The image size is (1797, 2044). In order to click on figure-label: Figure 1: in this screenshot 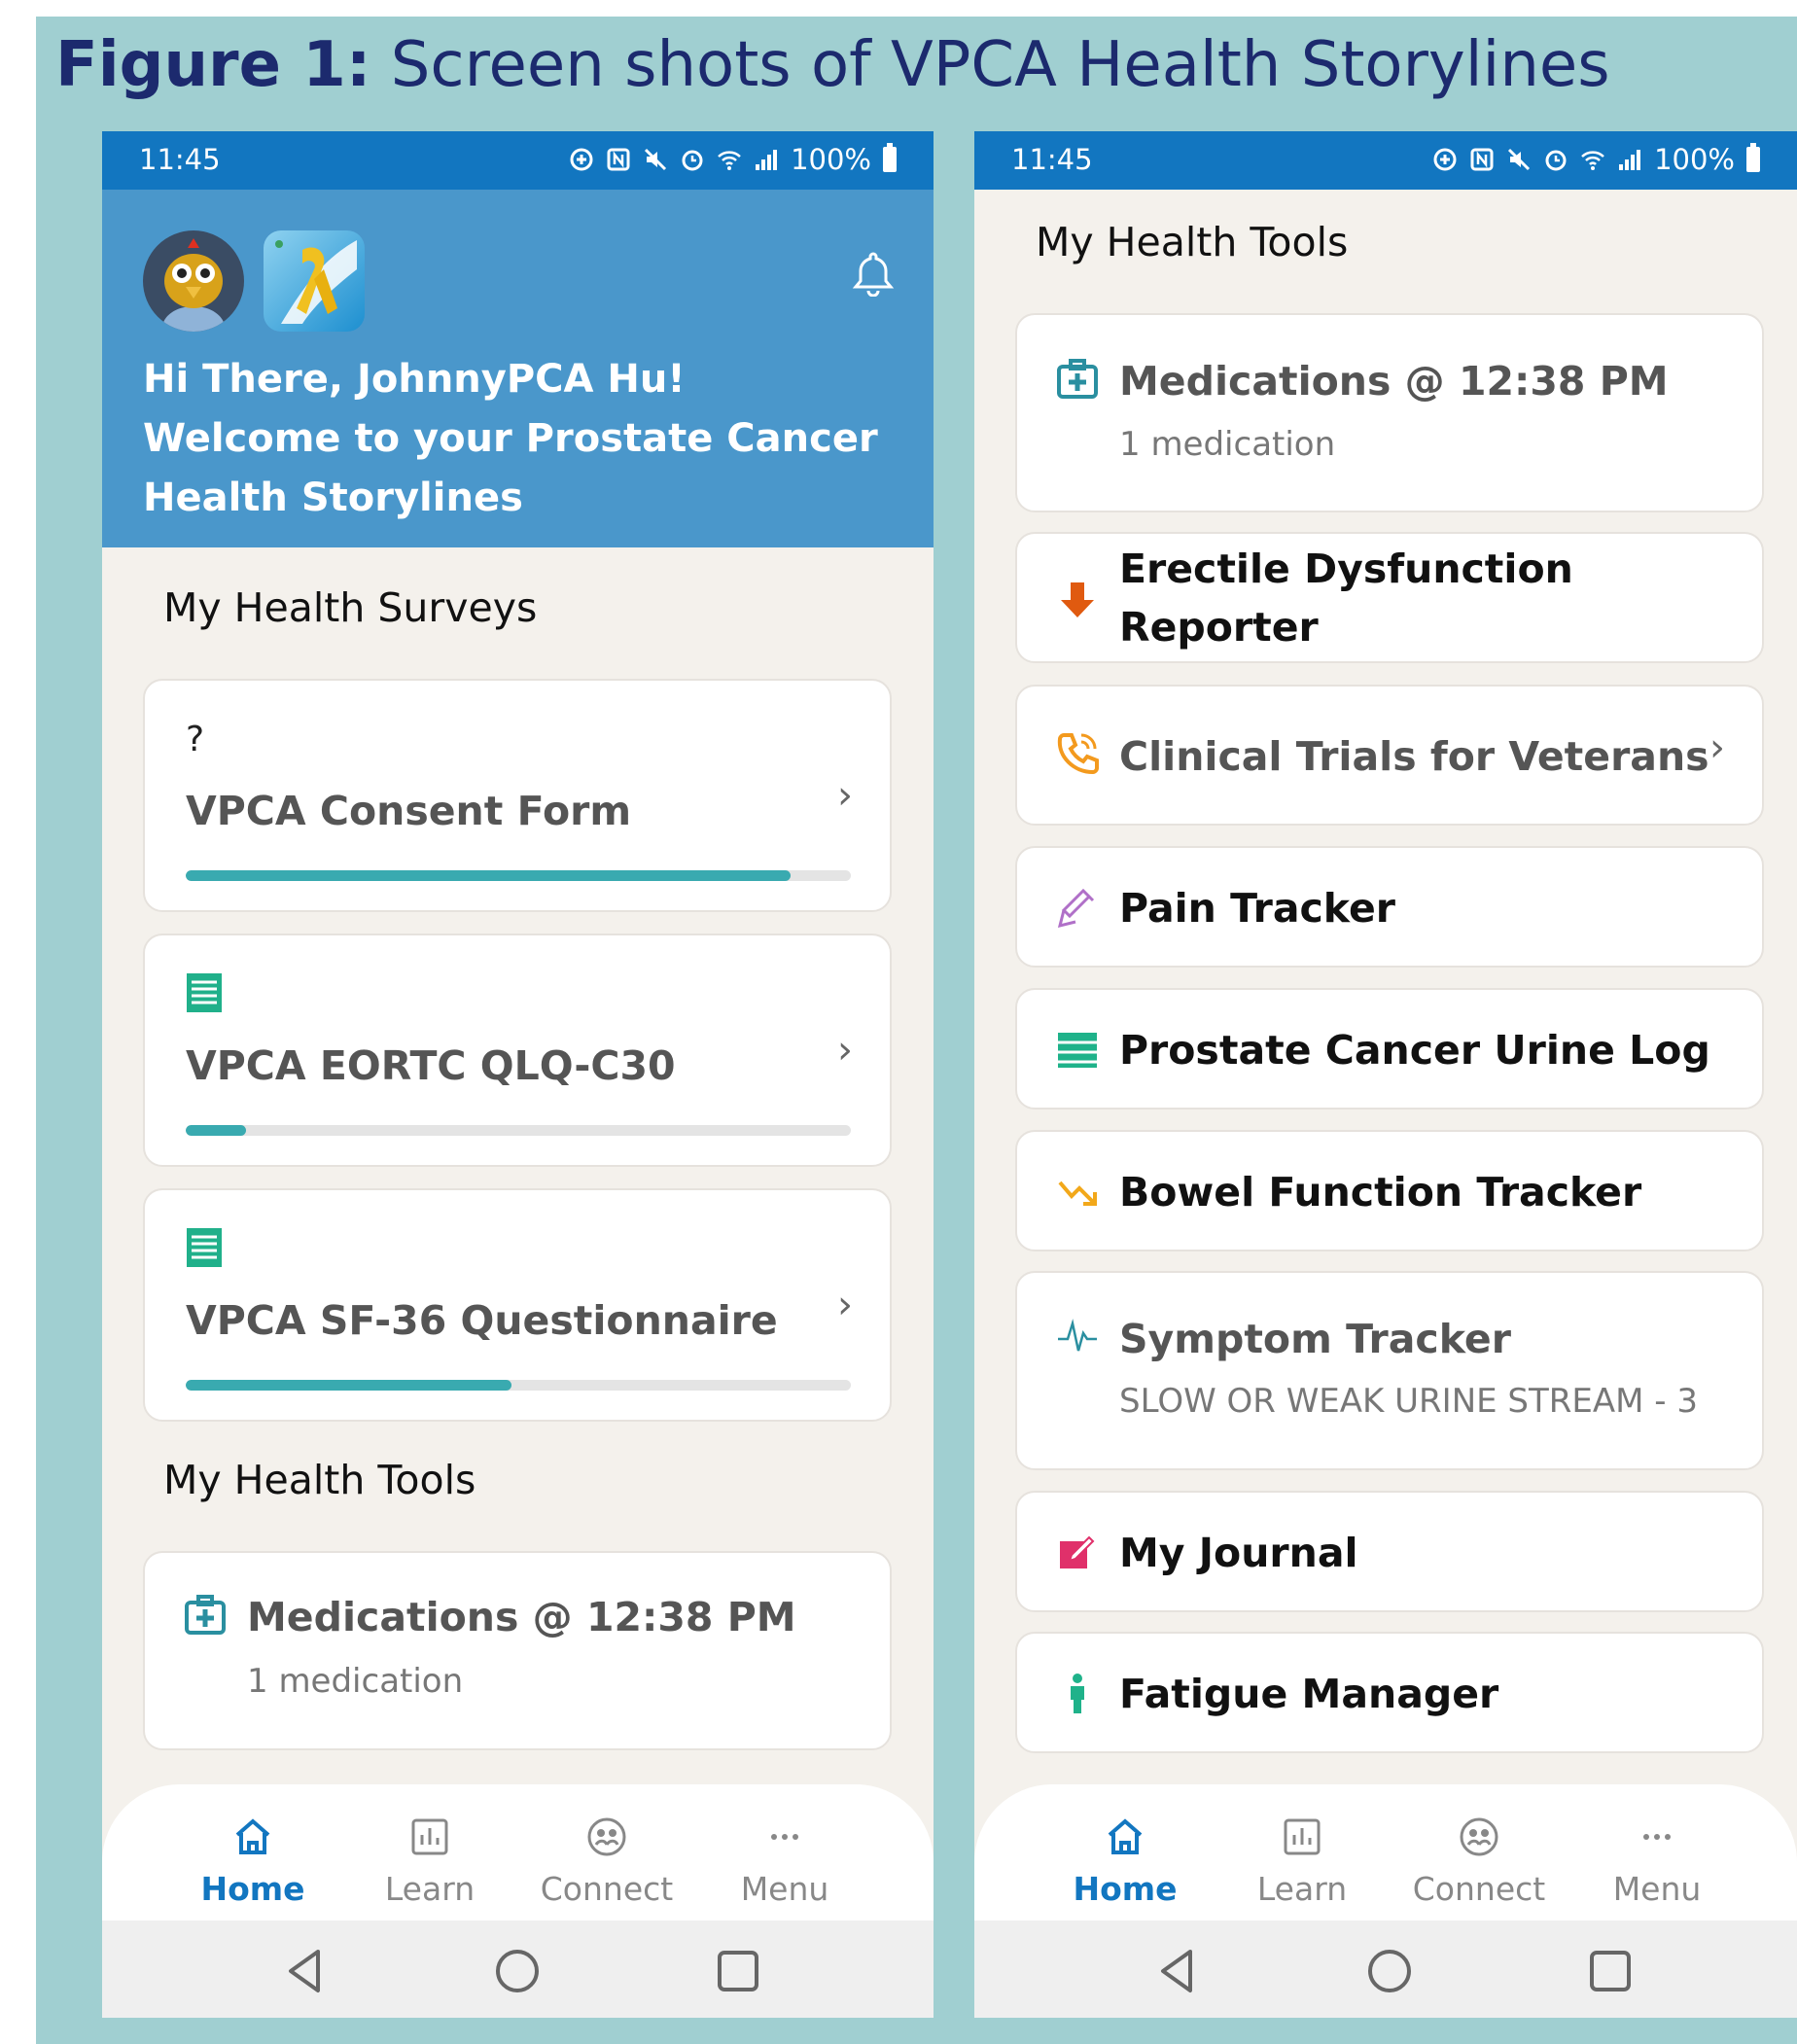, I will do `click(213, 65)`.